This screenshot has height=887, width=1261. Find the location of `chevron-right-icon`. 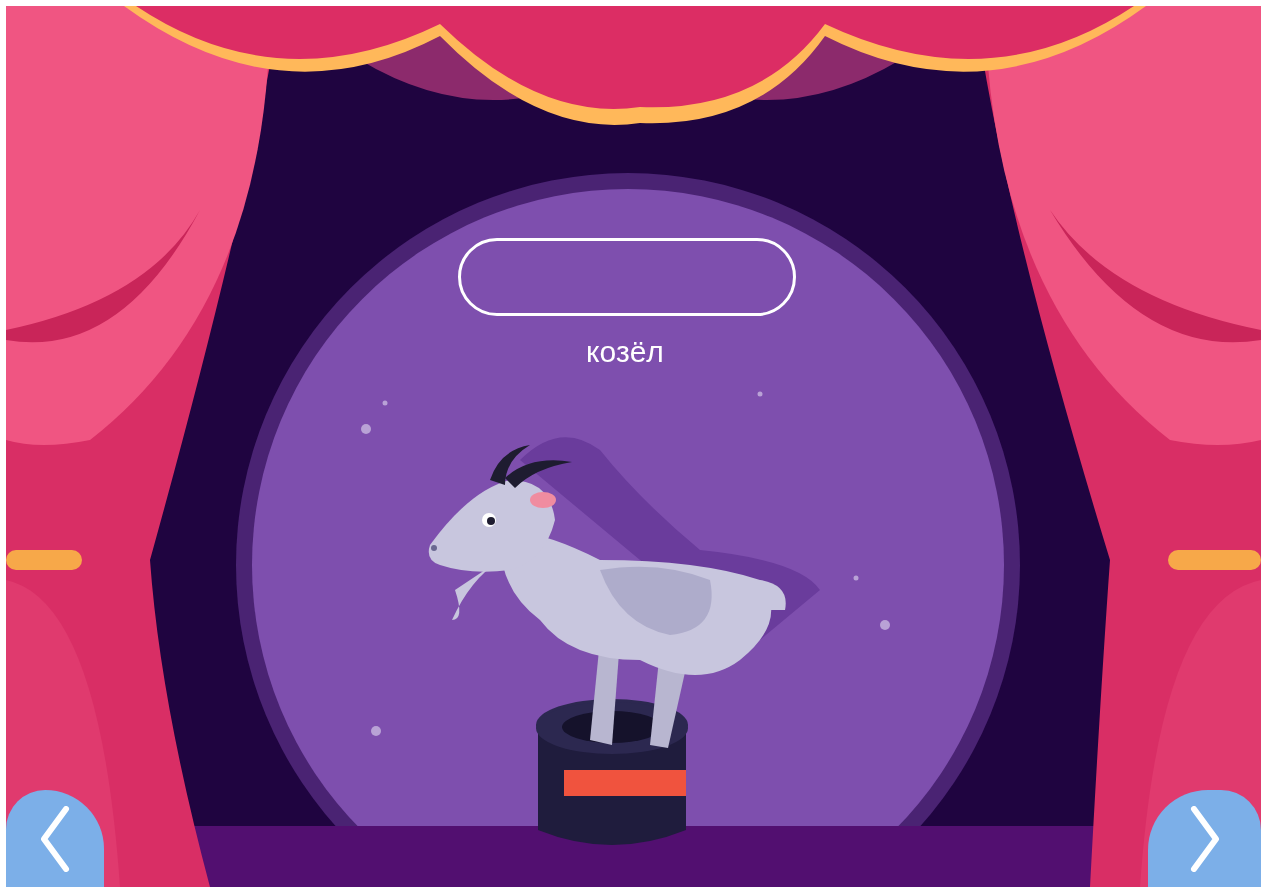

chevron-right-icon is located at coordinates (1204, 838).